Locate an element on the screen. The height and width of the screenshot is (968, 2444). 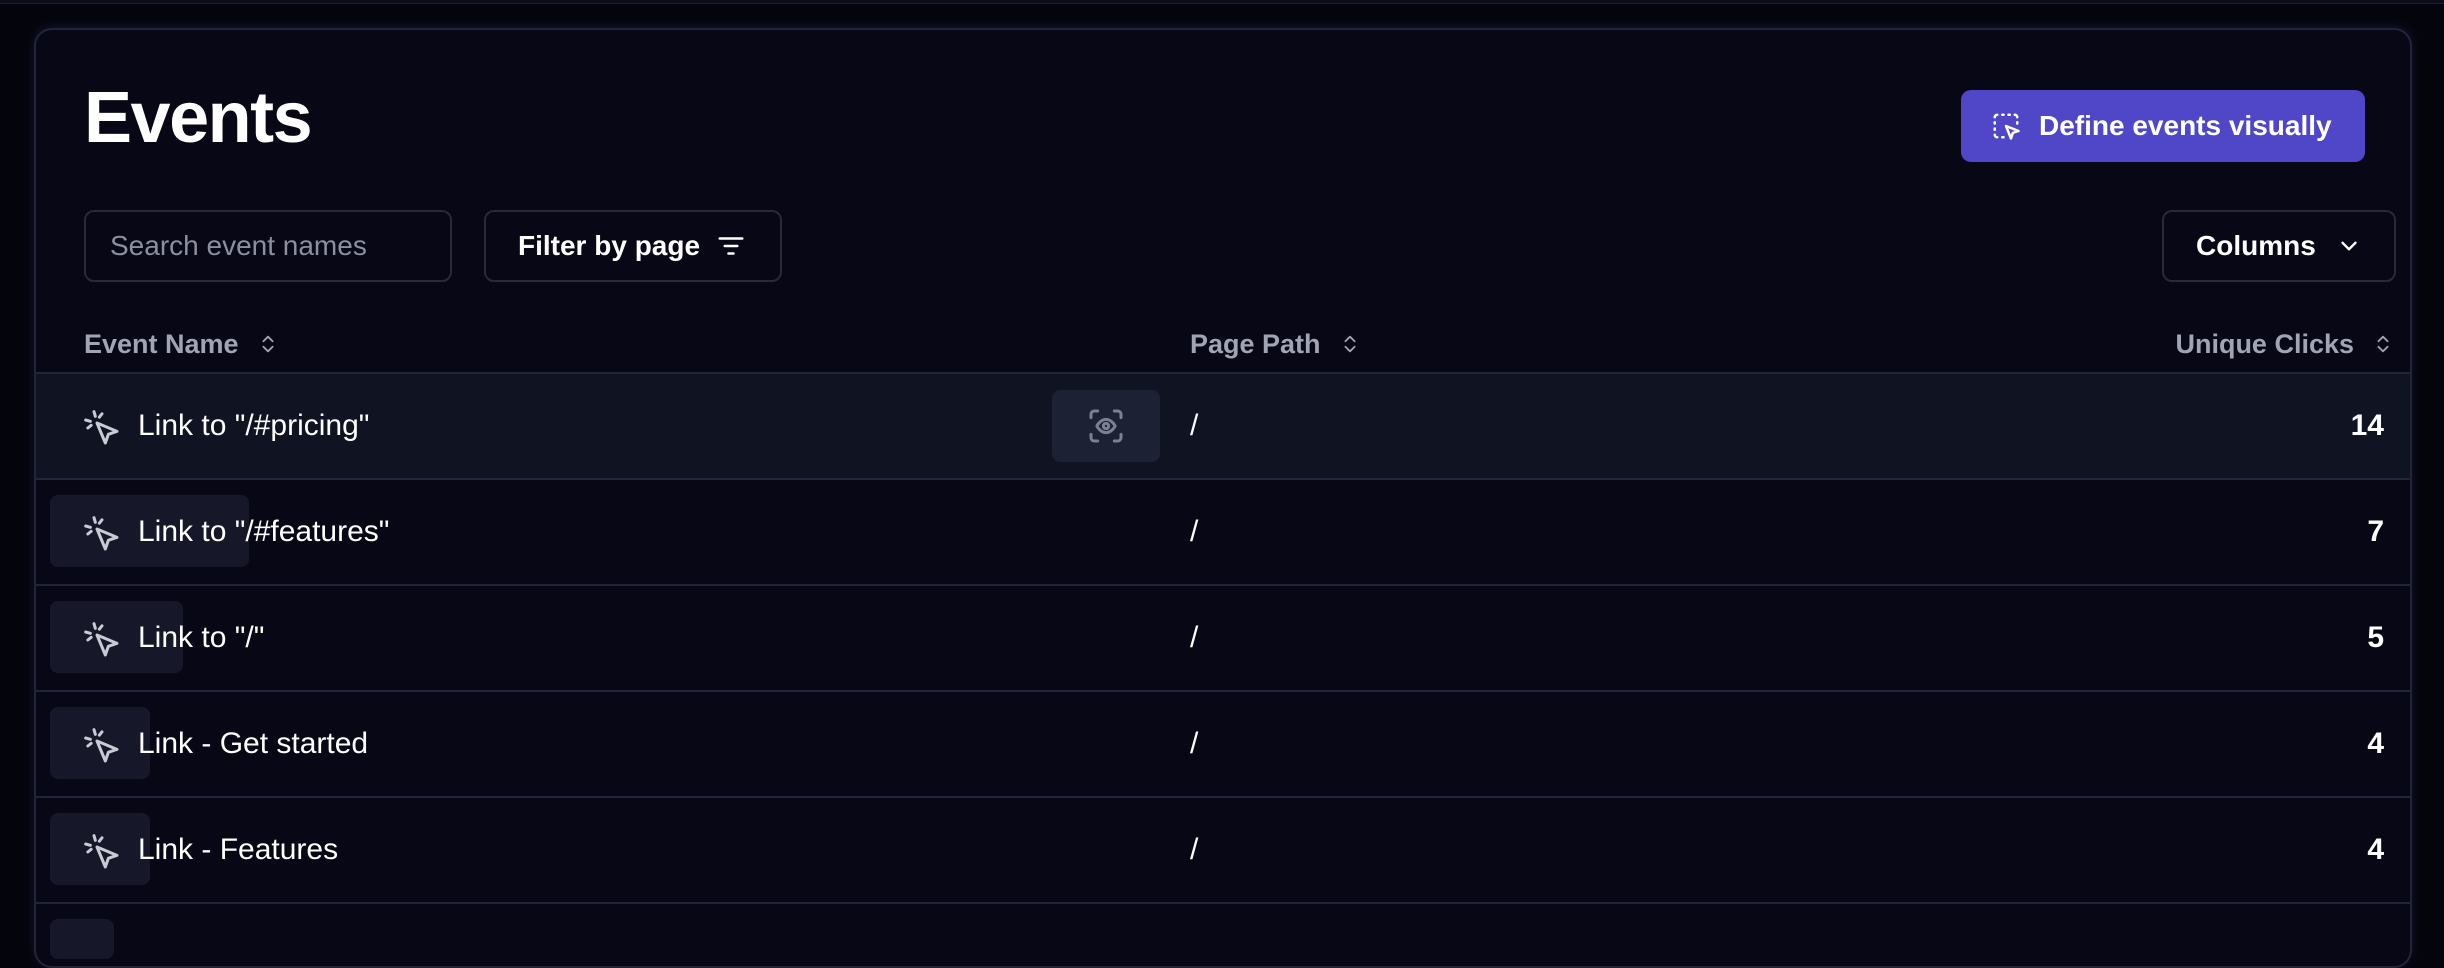
table-row: Link to "/" / 5 is located at coordinates (1223, 639).